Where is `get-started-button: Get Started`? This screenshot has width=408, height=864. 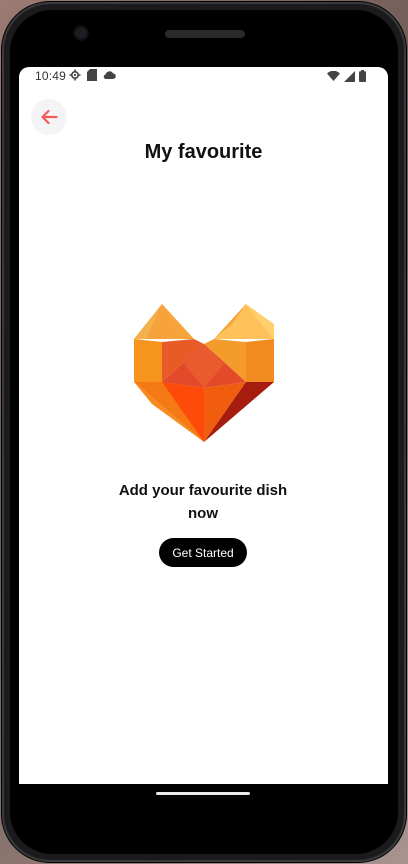
get-started-button: Get Started is located at coordinates (203, 552).